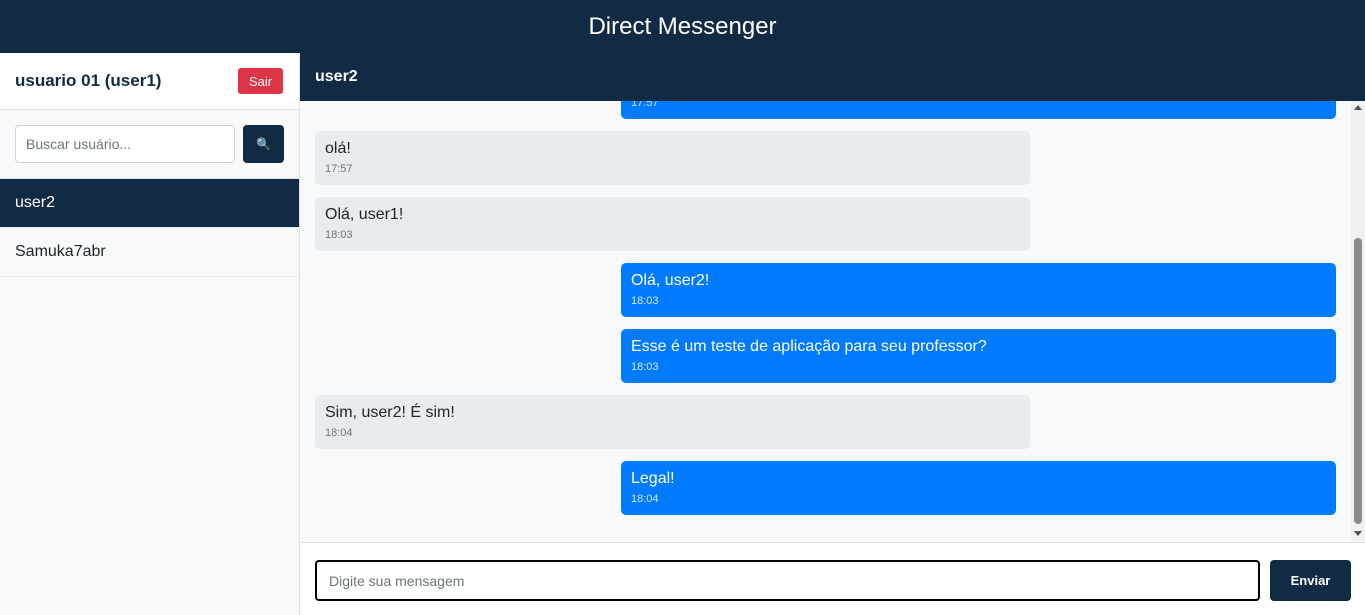  I want to click on message-text: olá!, so click(338, 148).